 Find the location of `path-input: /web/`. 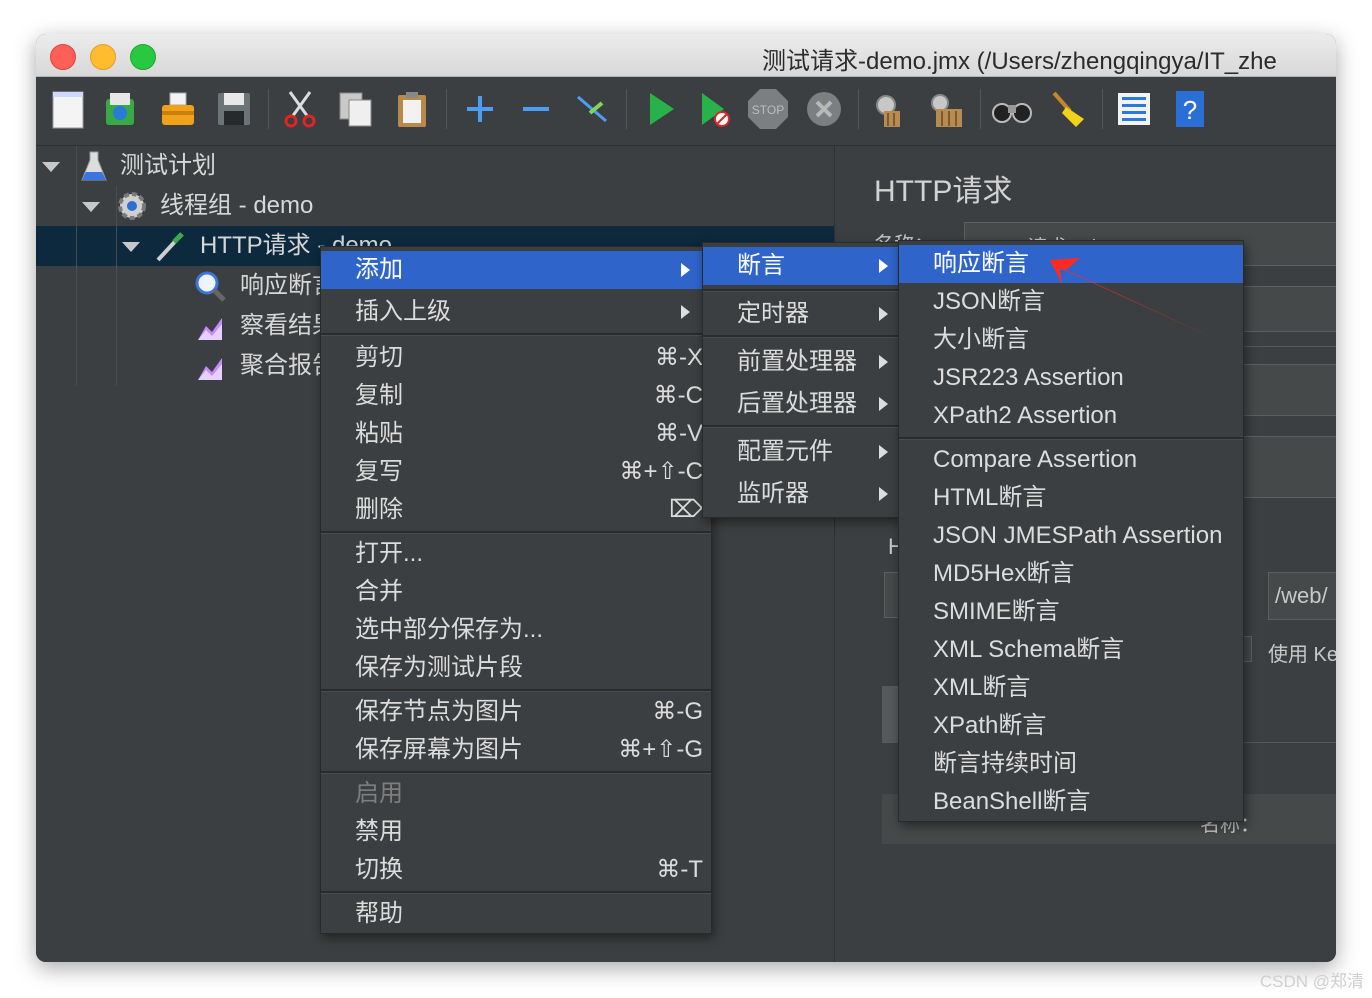

path-input: /web/ is located at coordinates (1302, 596).